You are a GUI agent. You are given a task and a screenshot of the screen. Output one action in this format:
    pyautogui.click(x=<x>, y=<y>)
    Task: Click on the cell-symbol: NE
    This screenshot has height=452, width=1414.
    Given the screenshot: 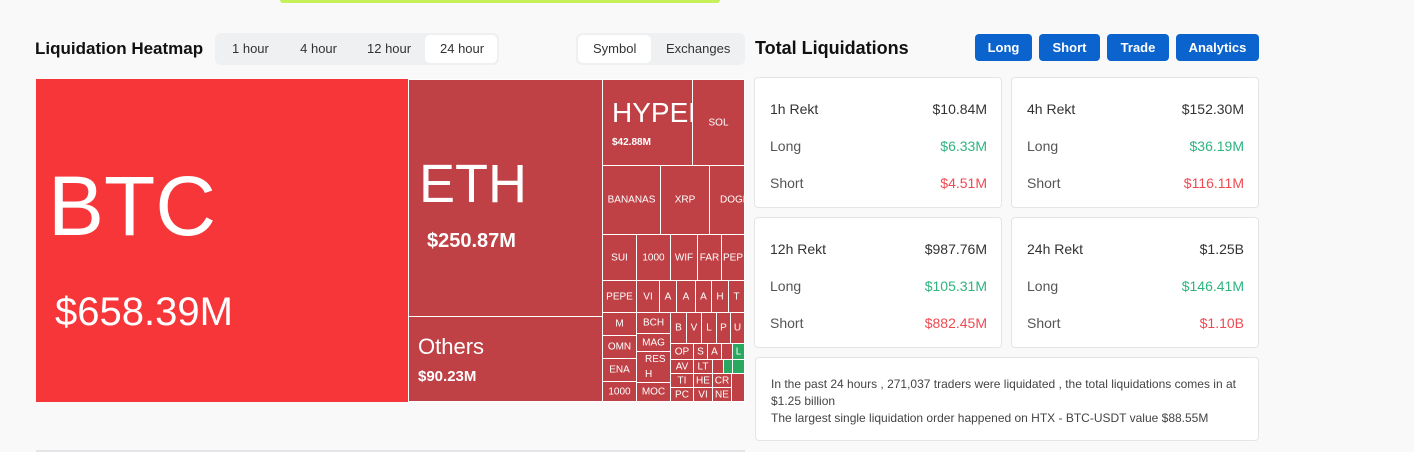 What is the action you would take?
    pyautogui.click(x=722, y=394)
    